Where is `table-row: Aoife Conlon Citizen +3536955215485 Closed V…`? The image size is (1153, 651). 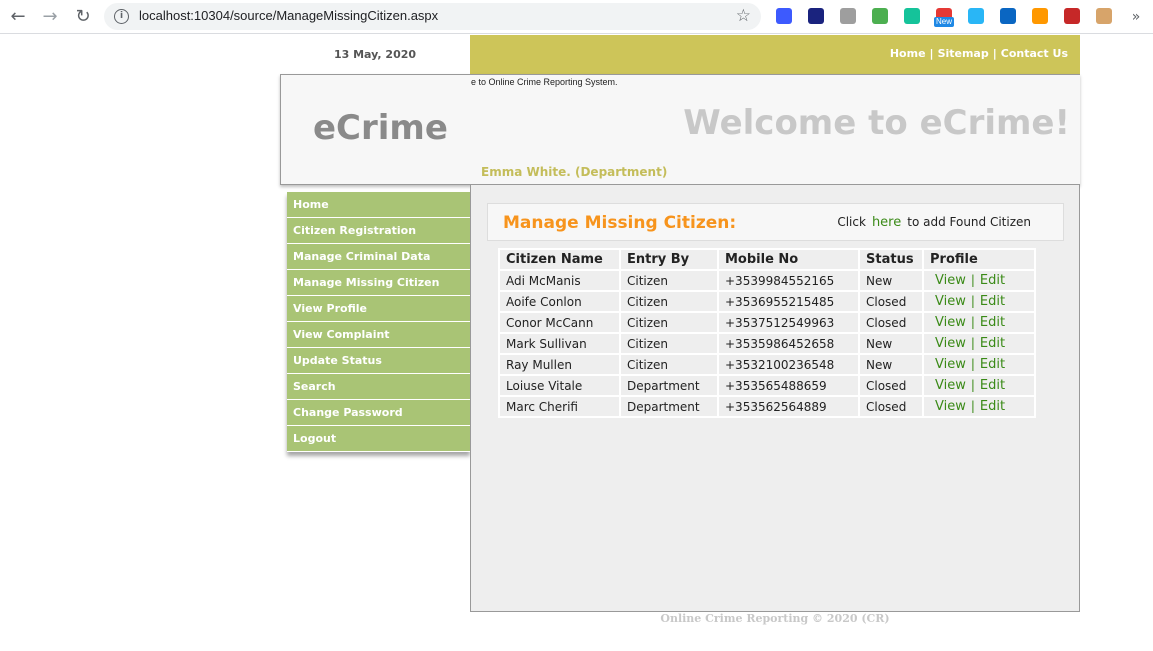
table-row: Aoife Conlon Citizen +3536955215485 Closed V… is located at coordinates (767, 301).